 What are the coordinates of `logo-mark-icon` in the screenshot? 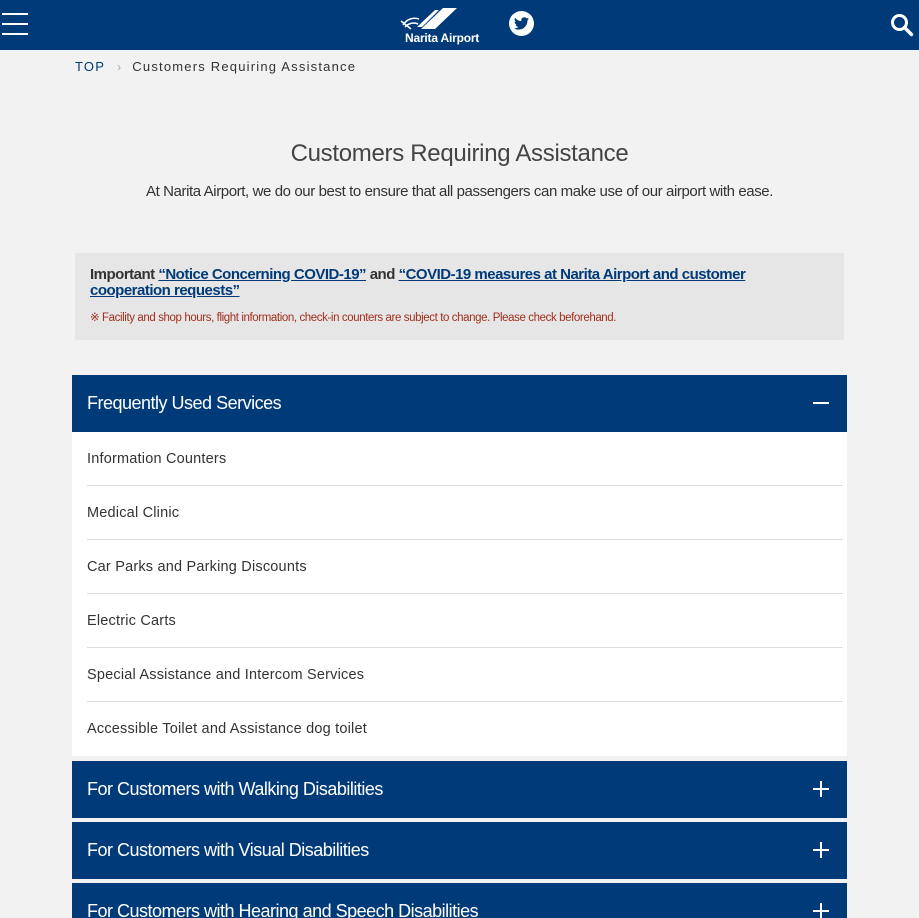 It's located at (428, 19).